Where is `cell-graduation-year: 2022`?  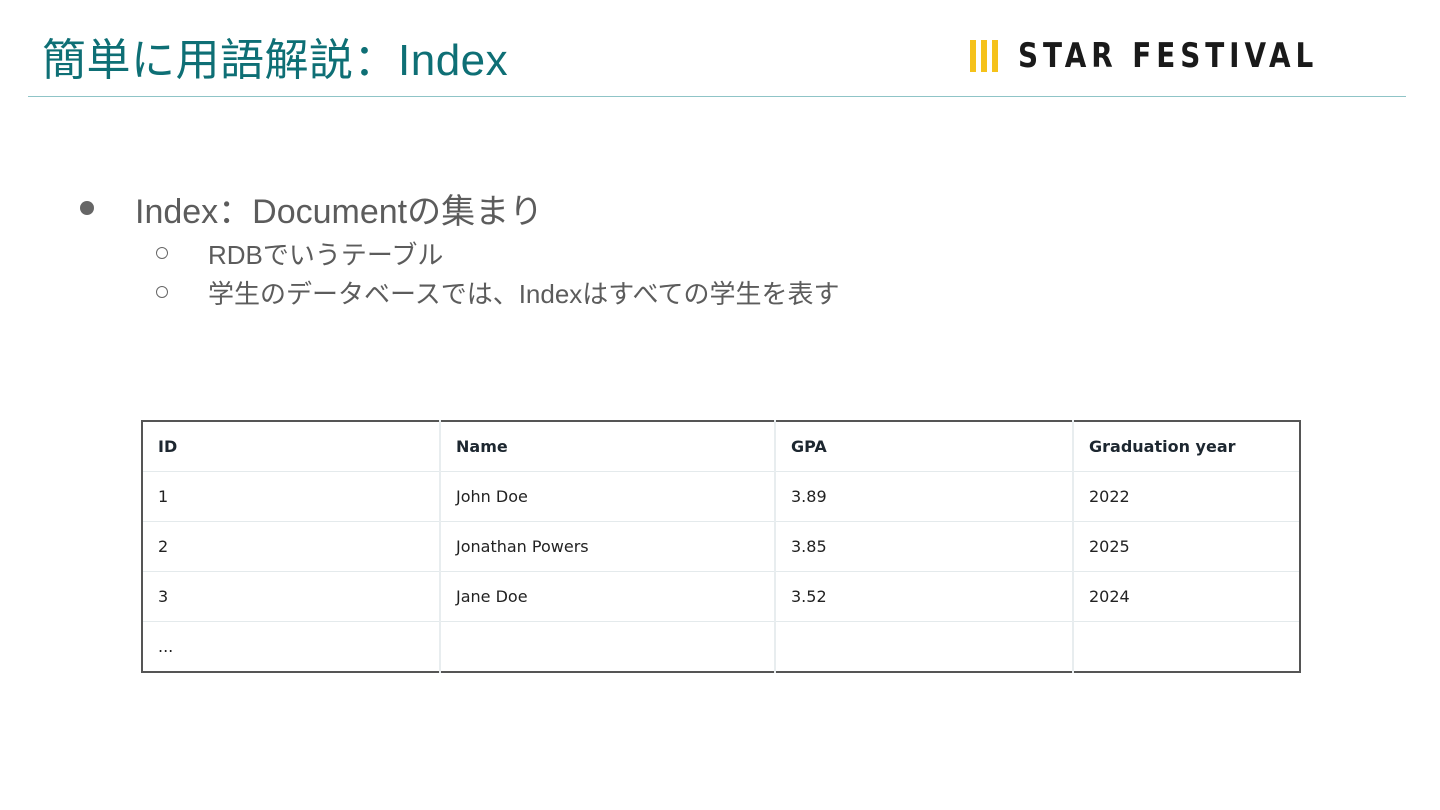 cell-graduation-year: 2022 is located at coordinates (1186, 496).